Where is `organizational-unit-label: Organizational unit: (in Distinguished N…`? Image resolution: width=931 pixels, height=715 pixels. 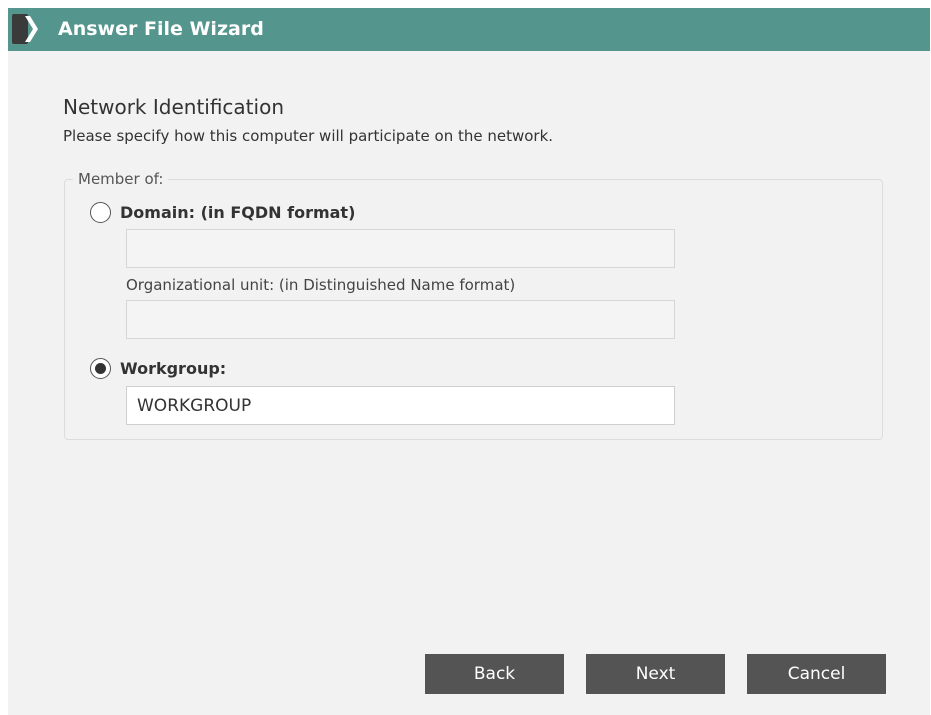 organizational-unit-label: Organizational unit: (in Distinguished N… is located at coordinates (321, 285).